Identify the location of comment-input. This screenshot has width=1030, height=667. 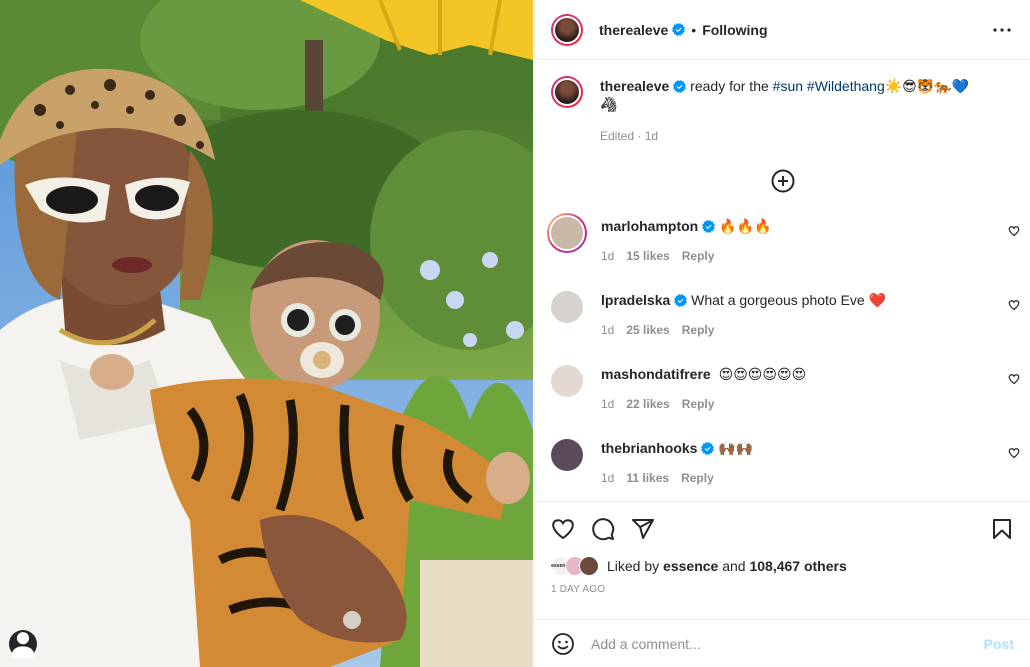
(787, 643).